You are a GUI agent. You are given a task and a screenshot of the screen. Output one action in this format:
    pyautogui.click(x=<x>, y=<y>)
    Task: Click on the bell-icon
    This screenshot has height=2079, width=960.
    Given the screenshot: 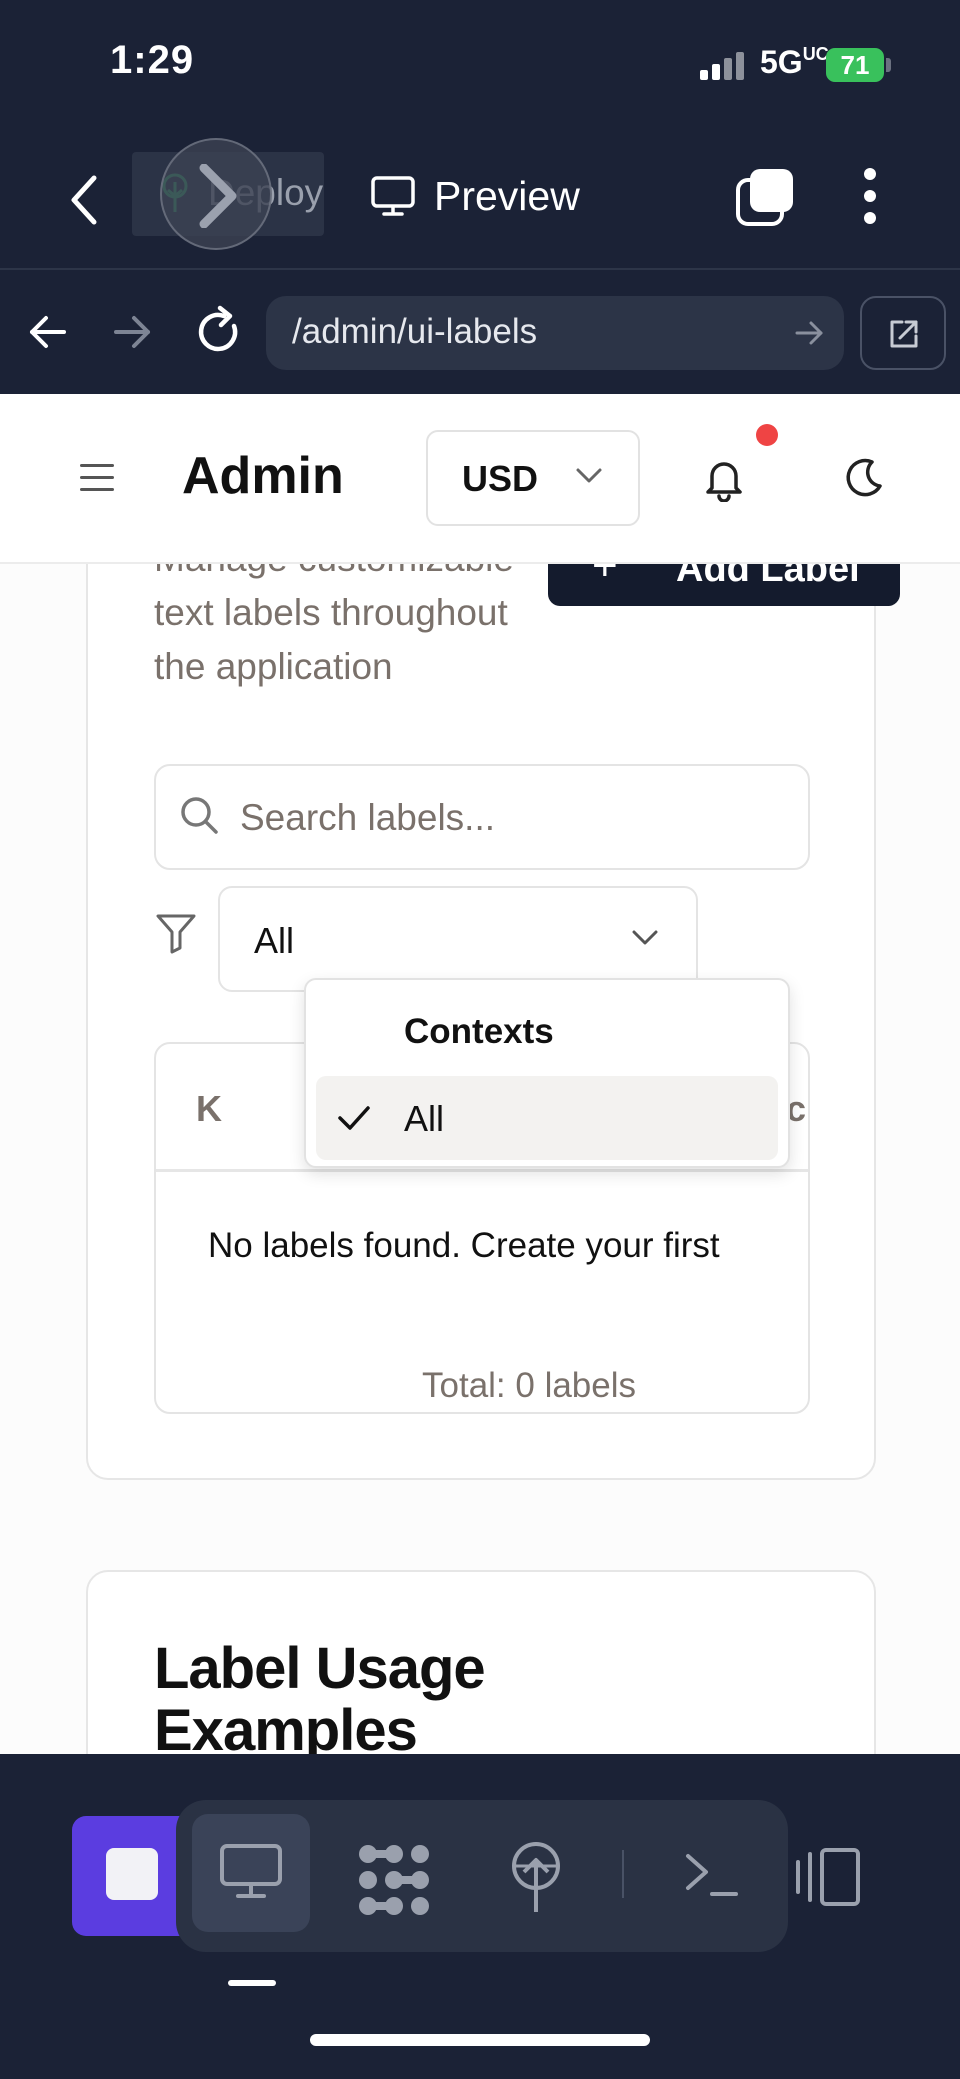 What is the action you would take?
    pyautogui.click(x=724, y=479)
    